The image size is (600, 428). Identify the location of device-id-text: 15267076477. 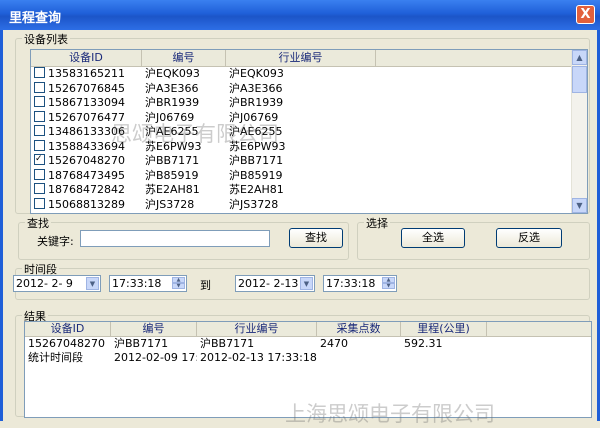
(86, 117).